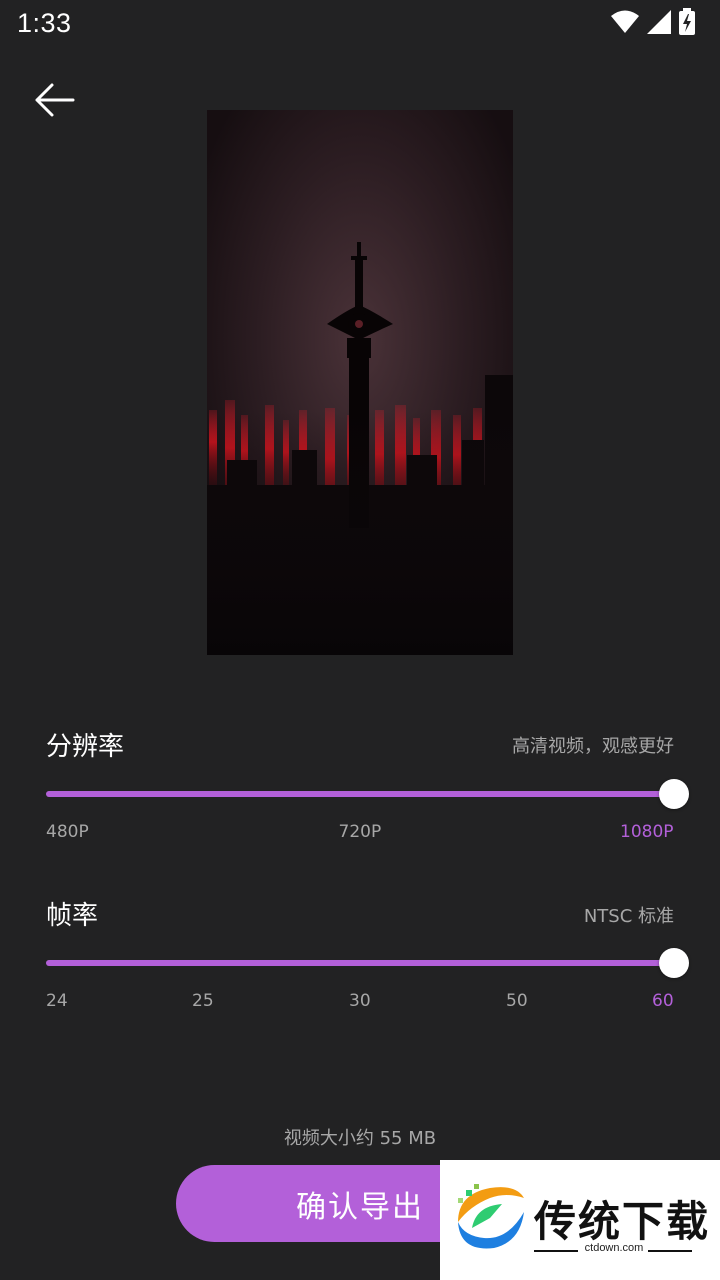 The image size is (720, 1280). What do you see at coordinates (360, 794) in the screenshot?
I see `resolution-slider-fill` at bounding box center [360, 794].